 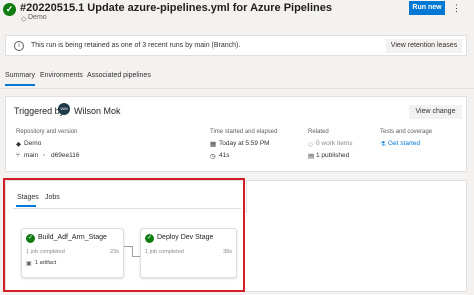 What do you see at coordinates (334, 143) in the screenshot?
I see `work-items: 0 work items` at bounding box center [334, 143].